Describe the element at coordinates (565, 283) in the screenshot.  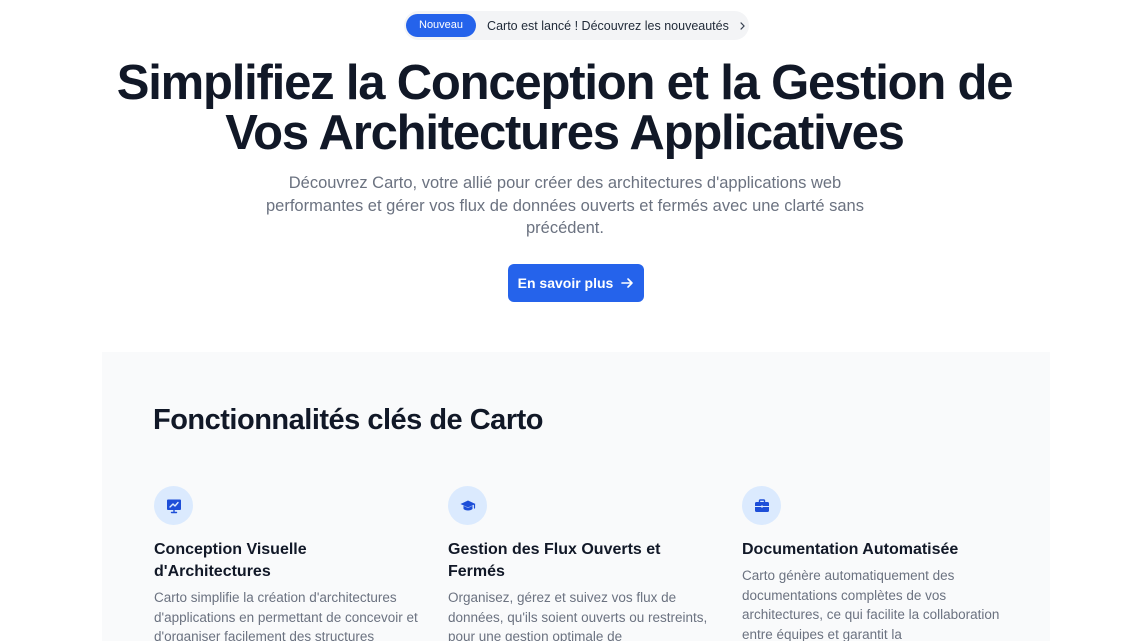
I see `learn-more-label: En savoir plus` at that location.